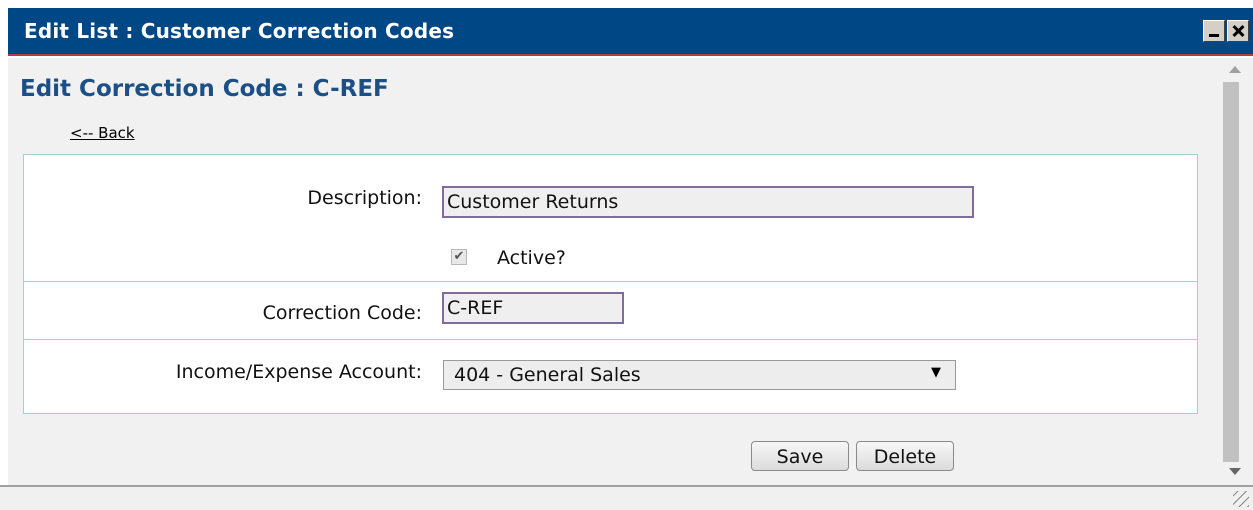 This screenshot has height=510, width=1253. I want to click on vertical-scrollbar, so click(1235, 271).